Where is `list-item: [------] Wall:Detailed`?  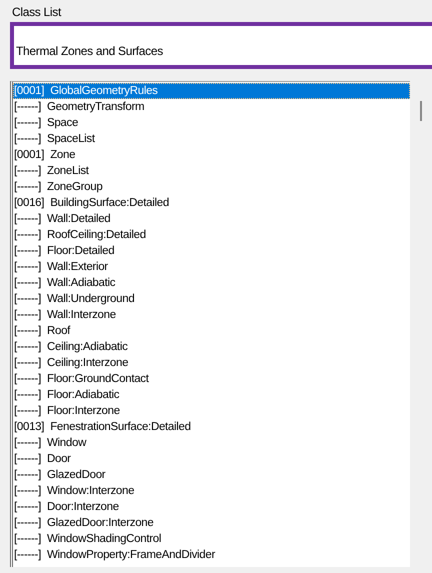
list-item: [------] Wall:Detailed is located at coordinates (211, 219).